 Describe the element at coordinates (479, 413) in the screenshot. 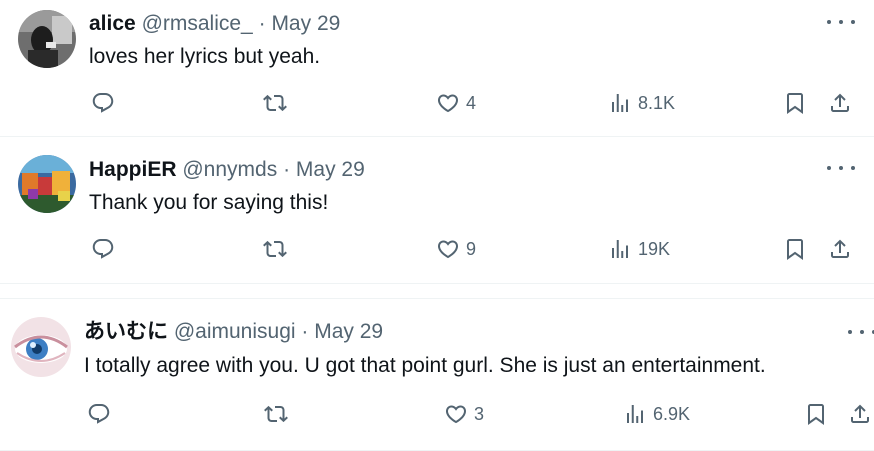

I see `like-count: 3` at that location.